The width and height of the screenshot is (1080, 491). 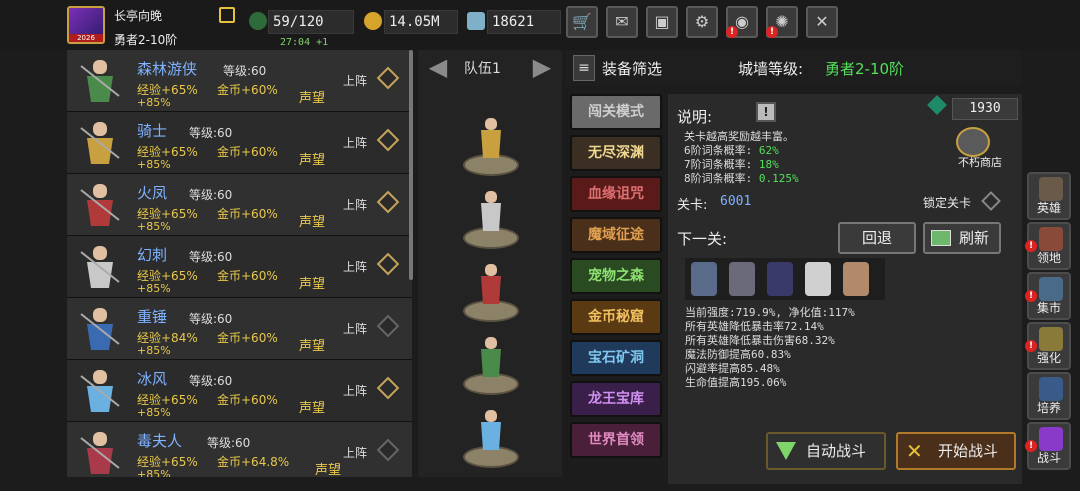 I want to click on side-nav-label: 强化, so click(x=1048, y=358).